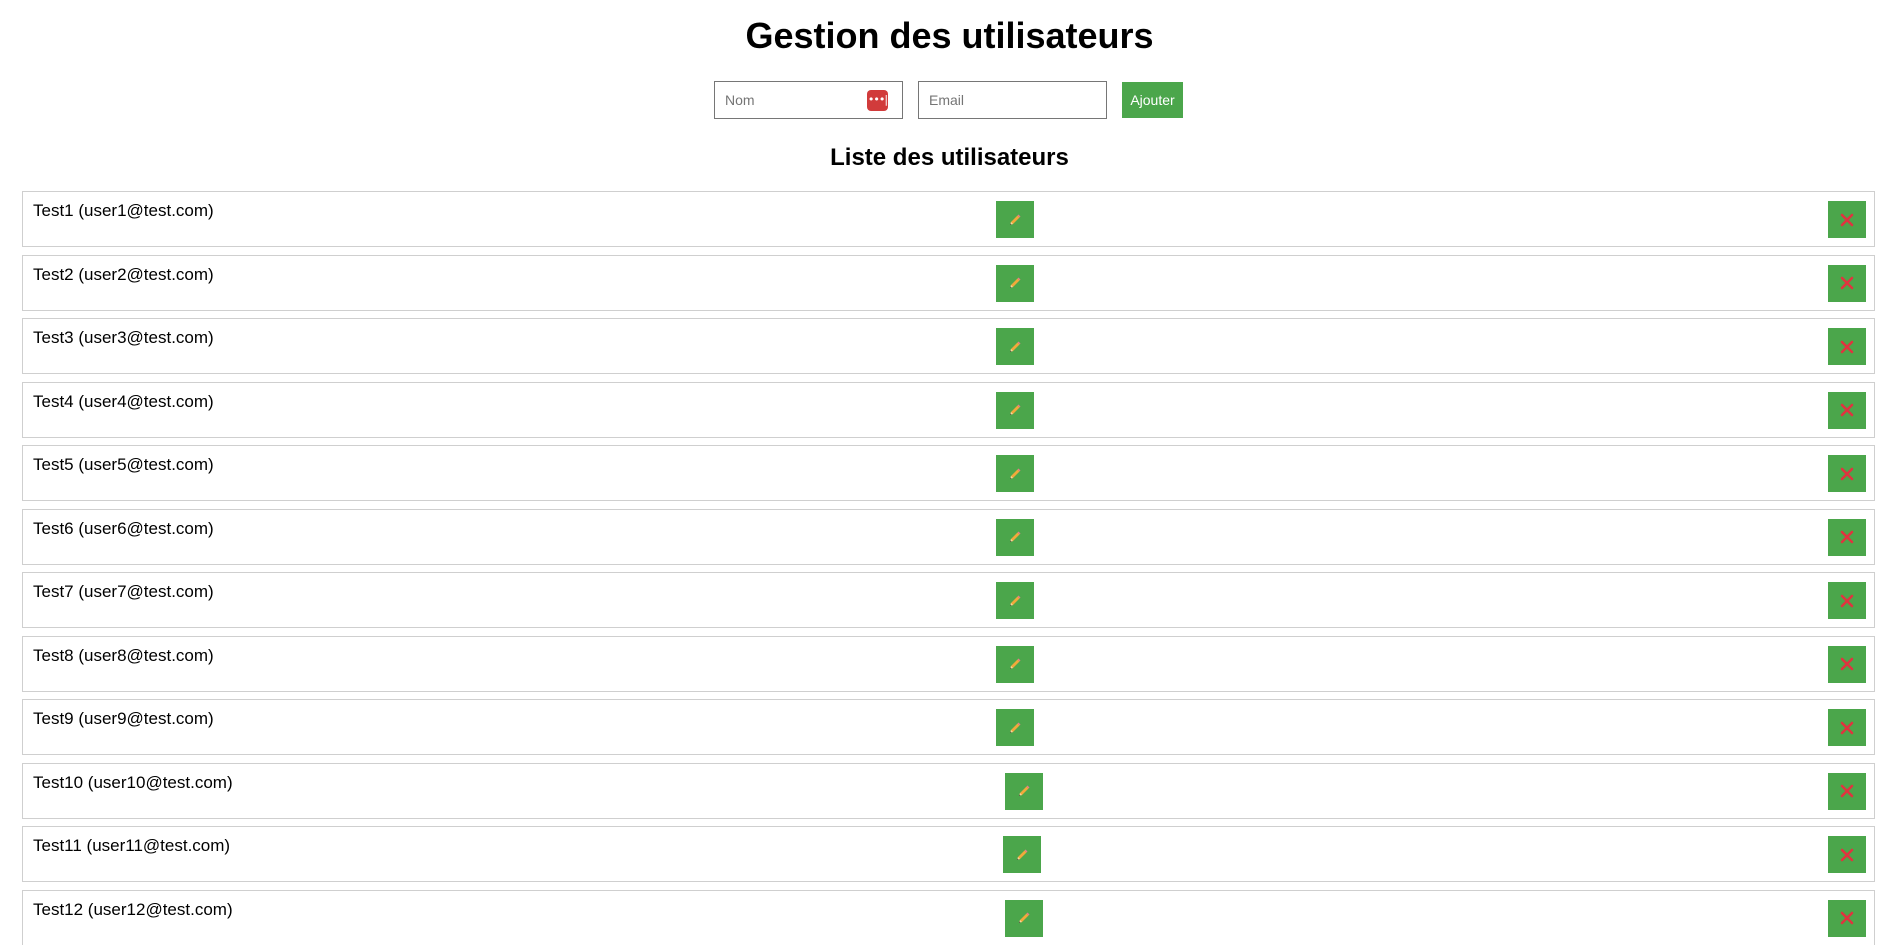 Image resolution: width=1899 pixels, height=945 pixels. What do you see at coordinates (948, 219) in the screenshot?
I see `list-item: Test1 (user1@test.com)` at bounding box center [948, 219].